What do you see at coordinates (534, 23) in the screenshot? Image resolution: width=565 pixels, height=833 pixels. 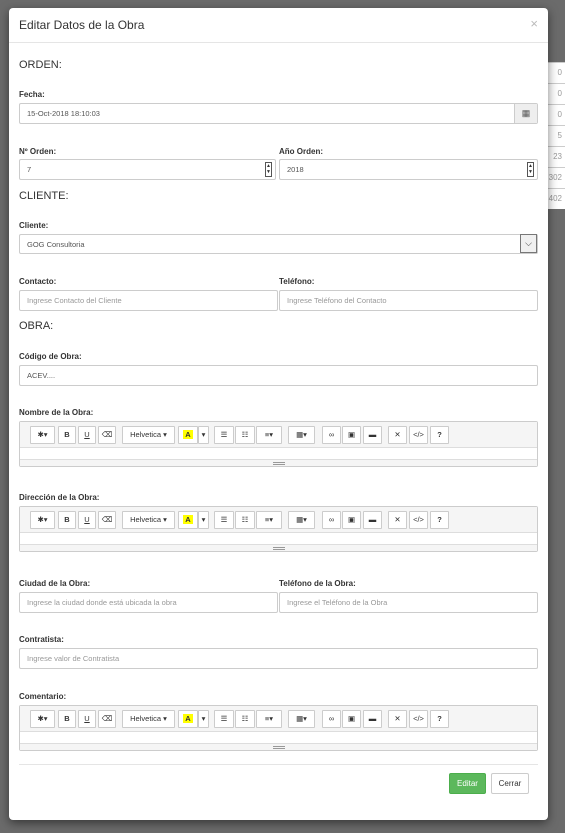 I see `close-icon: ×` at bounding box center [534, 23].